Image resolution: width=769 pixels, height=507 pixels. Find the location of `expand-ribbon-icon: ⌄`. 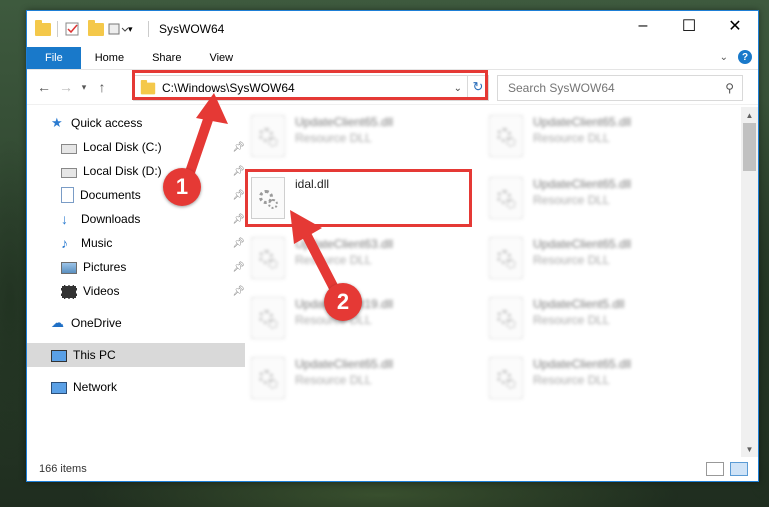

expand-ribbon-icon: ⌄ is located at coordinates (724, 57).